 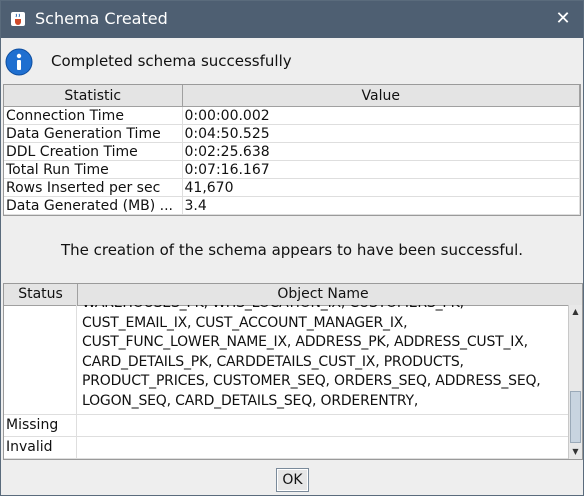 What do you see at coordinates (323, 294) in the screenshot?
I see `column-header-object-name: Object Name` at bounding box center [323, 294].